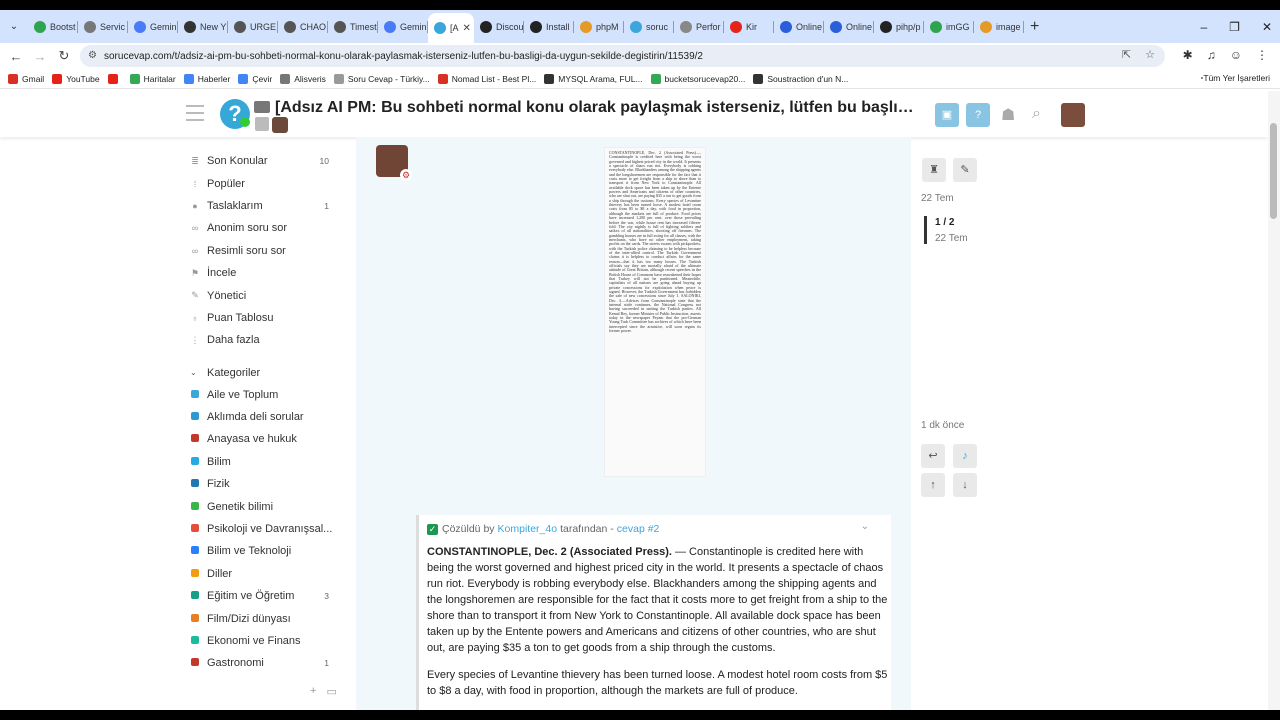  Describe the element at coordinates (53, 27) in the screenshot. I see `browser-tab: Bootst` at that location.